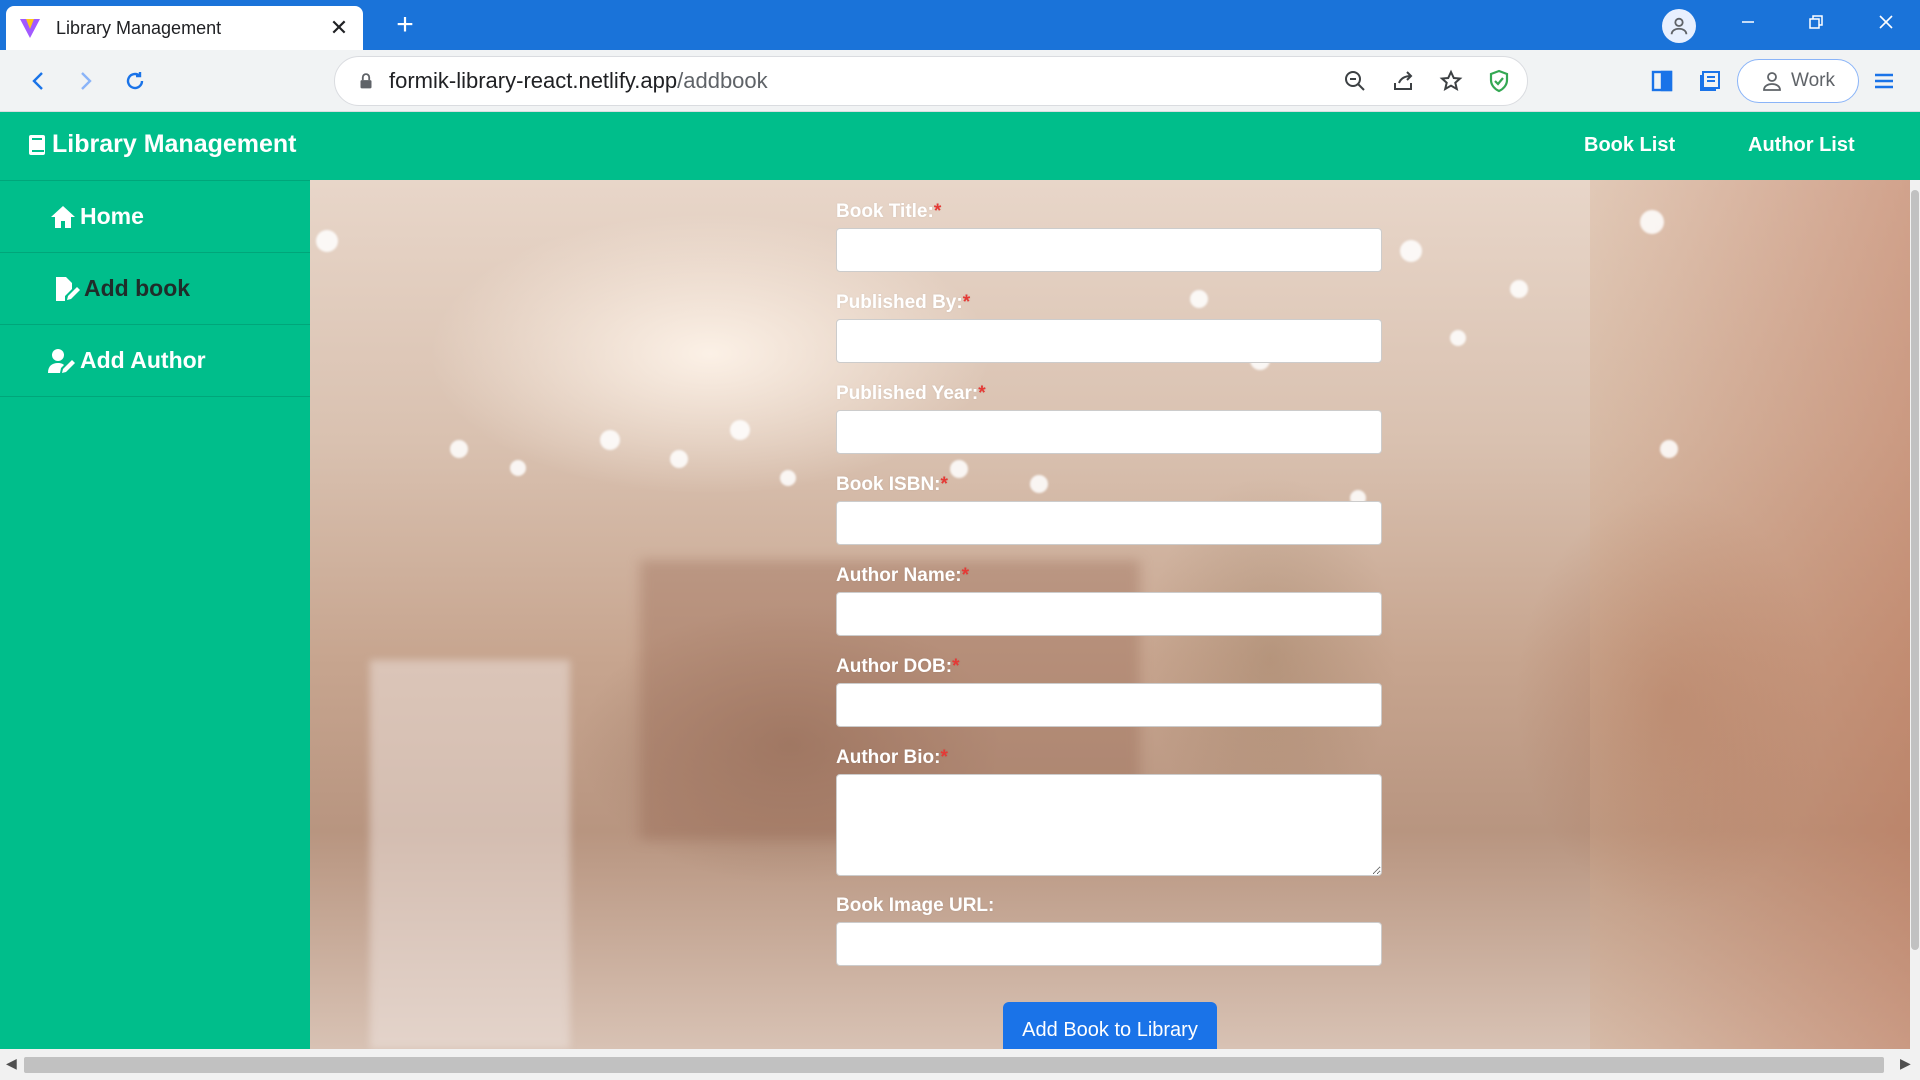  What do you see at coordinates (1355, 81) in the screenshot?
I see `zoom-out-icon` at bounding box center [1355, 81].